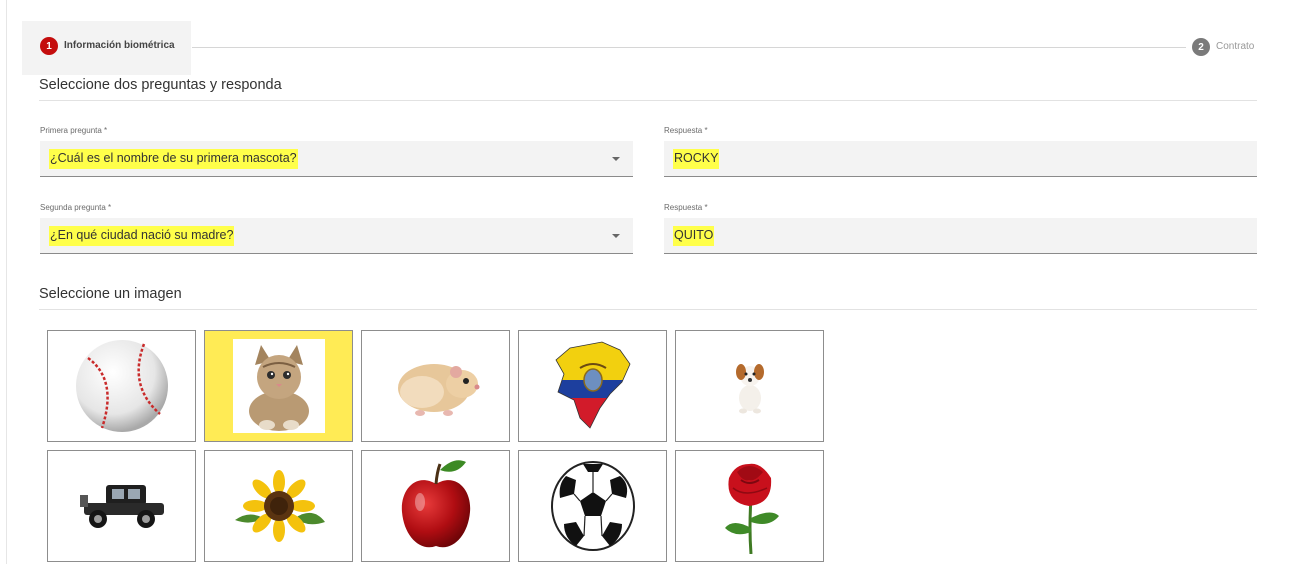  What do you see at coordinates (960, 236) in the screenshot?
I see `second-answer-input: QUITO` at bounding box center [960, 236].